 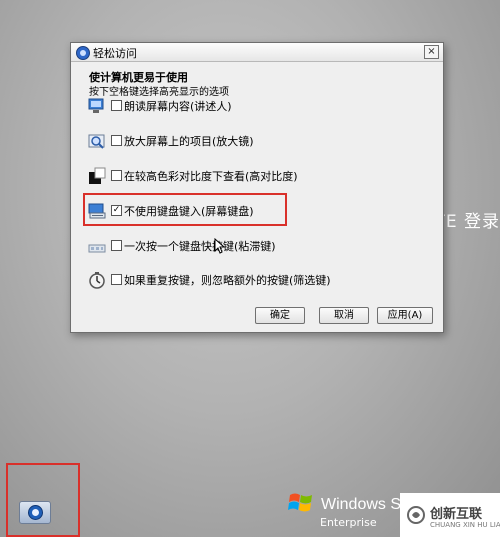 What do you see at coordinates (159, 92) in the screenshot?
I see `dialog-subheading: 按下空格键选择高亮显示的选项` at bounding box center [159, 92].